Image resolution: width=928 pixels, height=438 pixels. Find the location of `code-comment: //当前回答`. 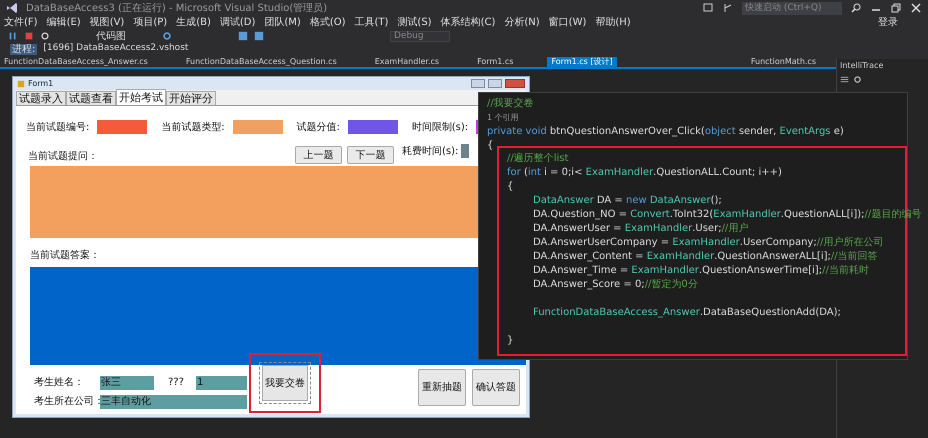

code-comment: //当前回答 is located at coordinates (854, 257).